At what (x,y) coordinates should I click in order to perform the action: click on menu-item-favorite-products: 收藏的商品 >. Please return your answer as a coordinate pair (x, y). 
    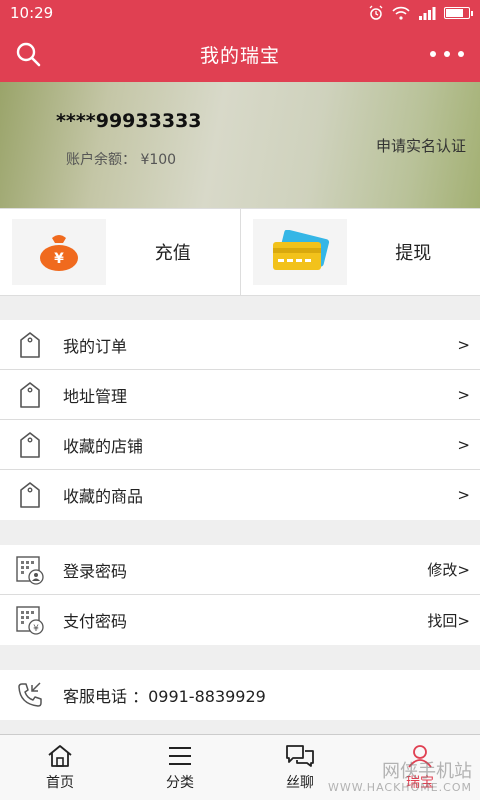
    Looking at the image, I should click on (240, 495).